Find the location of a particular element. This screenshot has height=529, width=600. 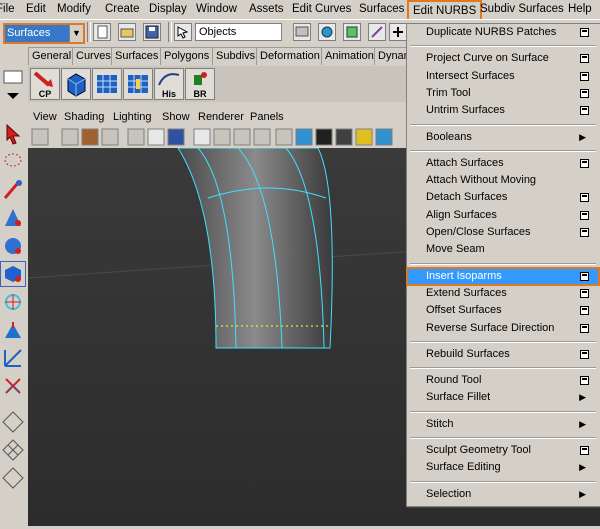

panel-menu-shading: Shading is located at coordinates (84, 117).